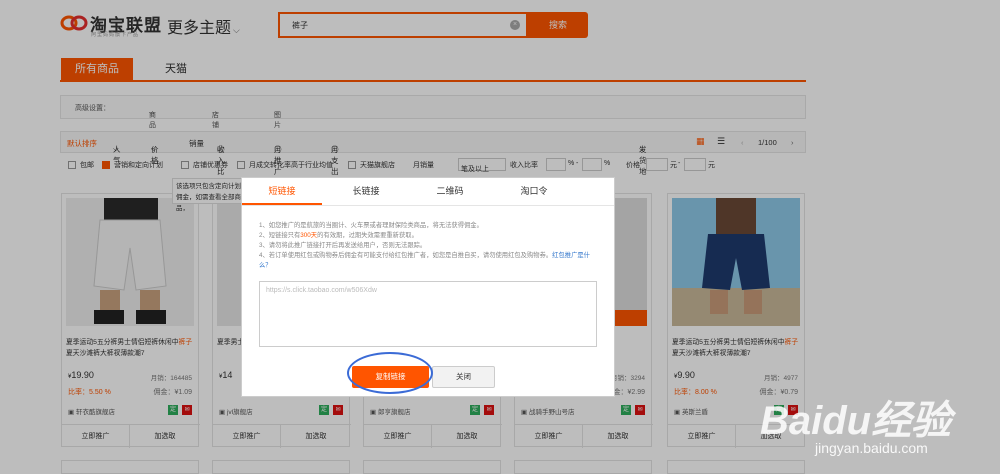 The image size is (1000, 474). I want to click on close-button: 关闭, so click(463, 377).